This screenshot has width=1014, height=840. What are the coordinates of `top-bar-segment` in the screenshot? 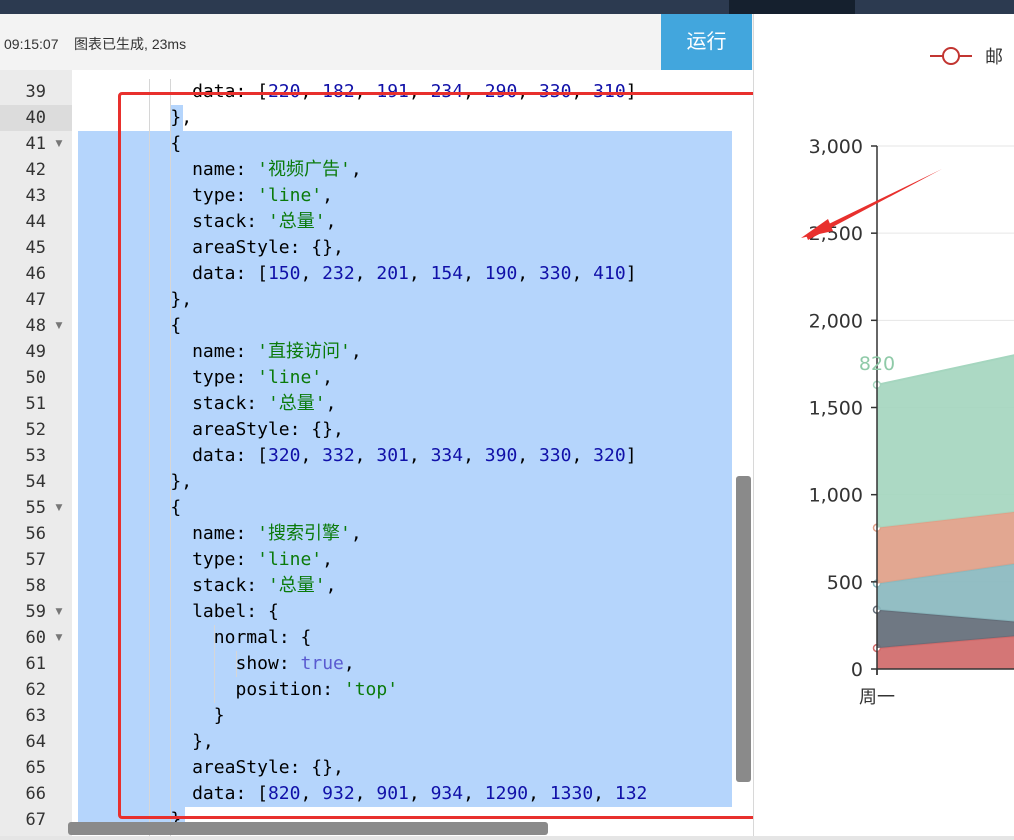 It's located at (792, 7).